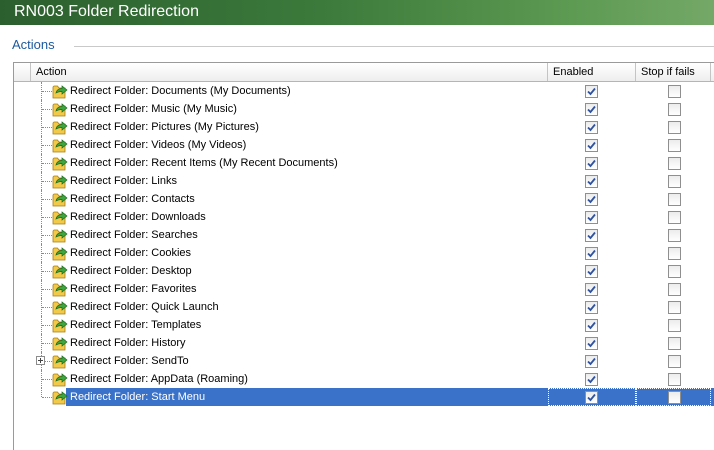  What do you see at coordinates (132, 199) in the screenshot?
I see `action-label: Redirect Folder: Contacts` at bounding box center [132, 199].